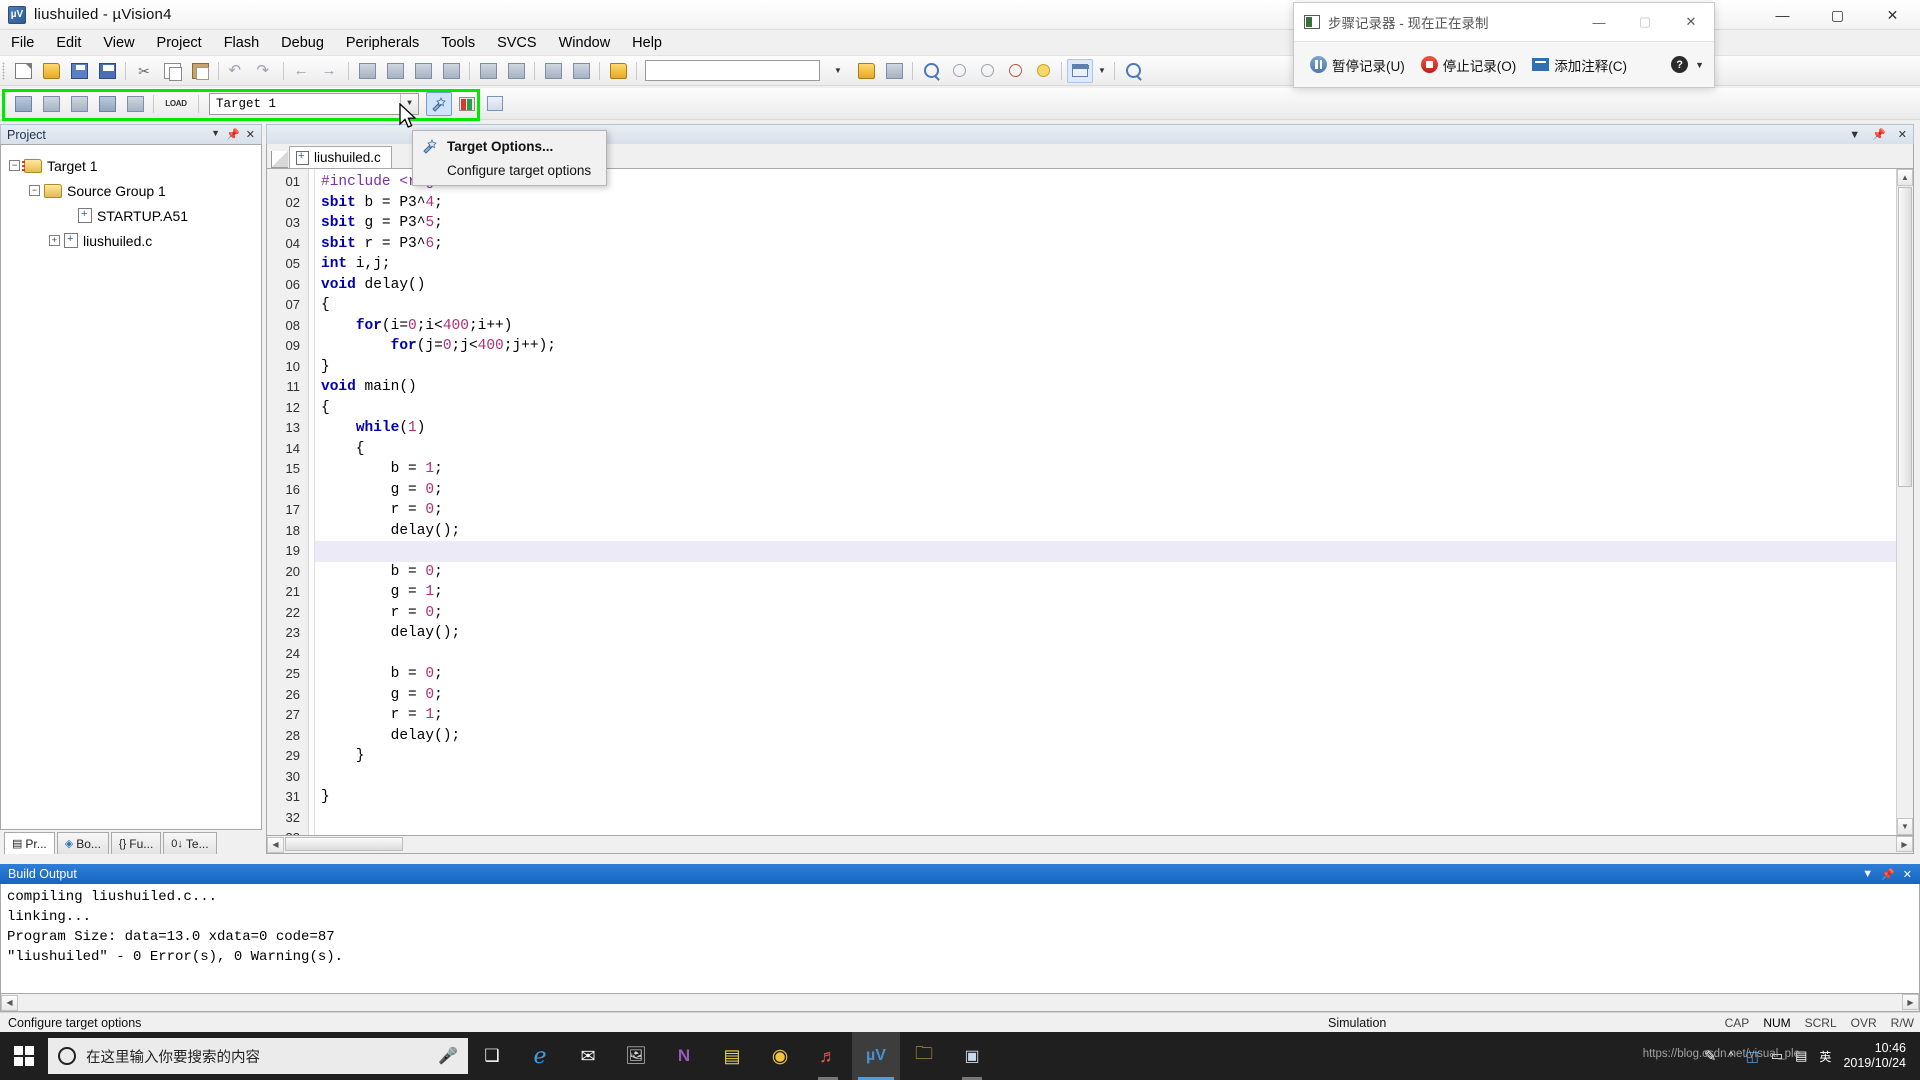 The image size is (1920, 1080). What do you see at coordinates (488, 71) in the screenshot?
I see `indent-button` at bounding box center [488, 71].